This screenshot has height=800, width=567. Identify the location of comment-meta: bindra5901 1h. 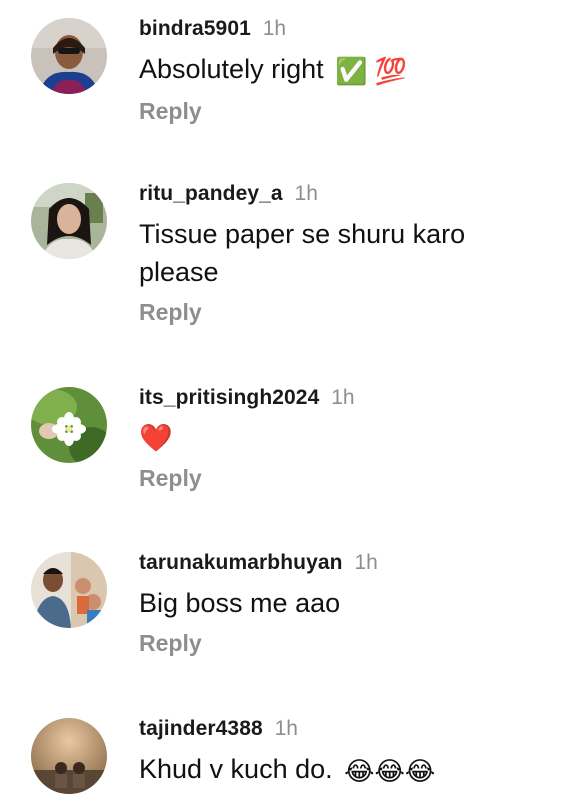
(348, 29).